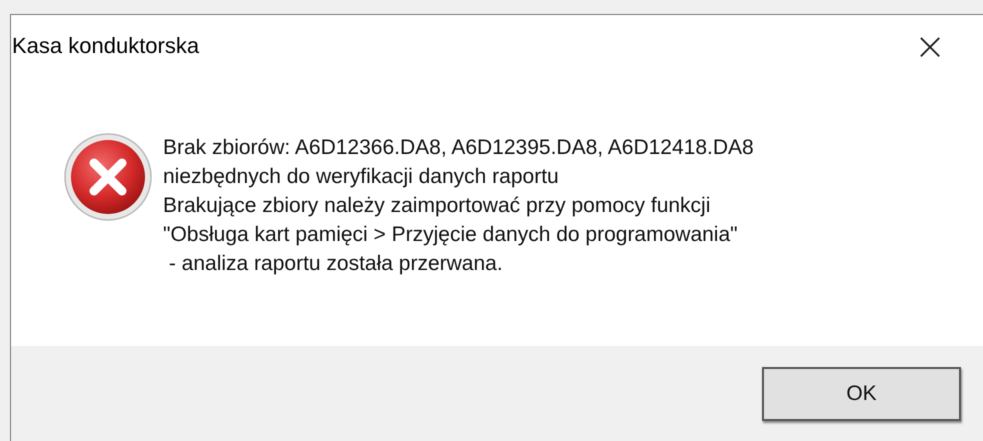 This screenshot has width=983, height=441. I want to click on ok-button: OK, so click(861, 394).